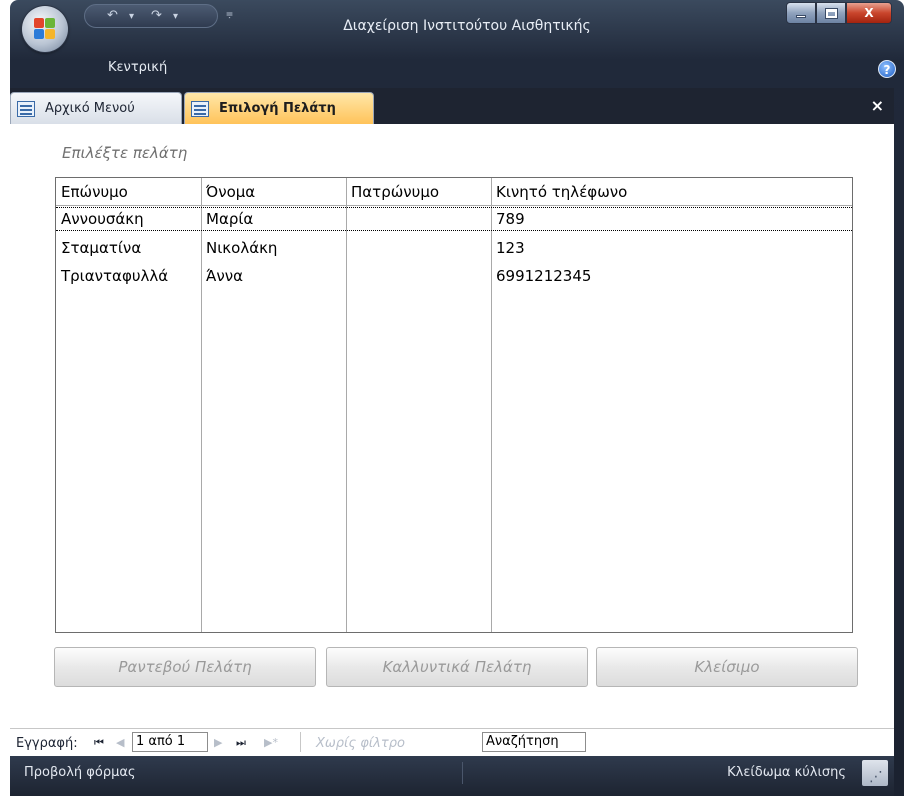 The height and width of the screenshot is (796, 904). I want to click on resize-grip-icon, so click(875, 773).